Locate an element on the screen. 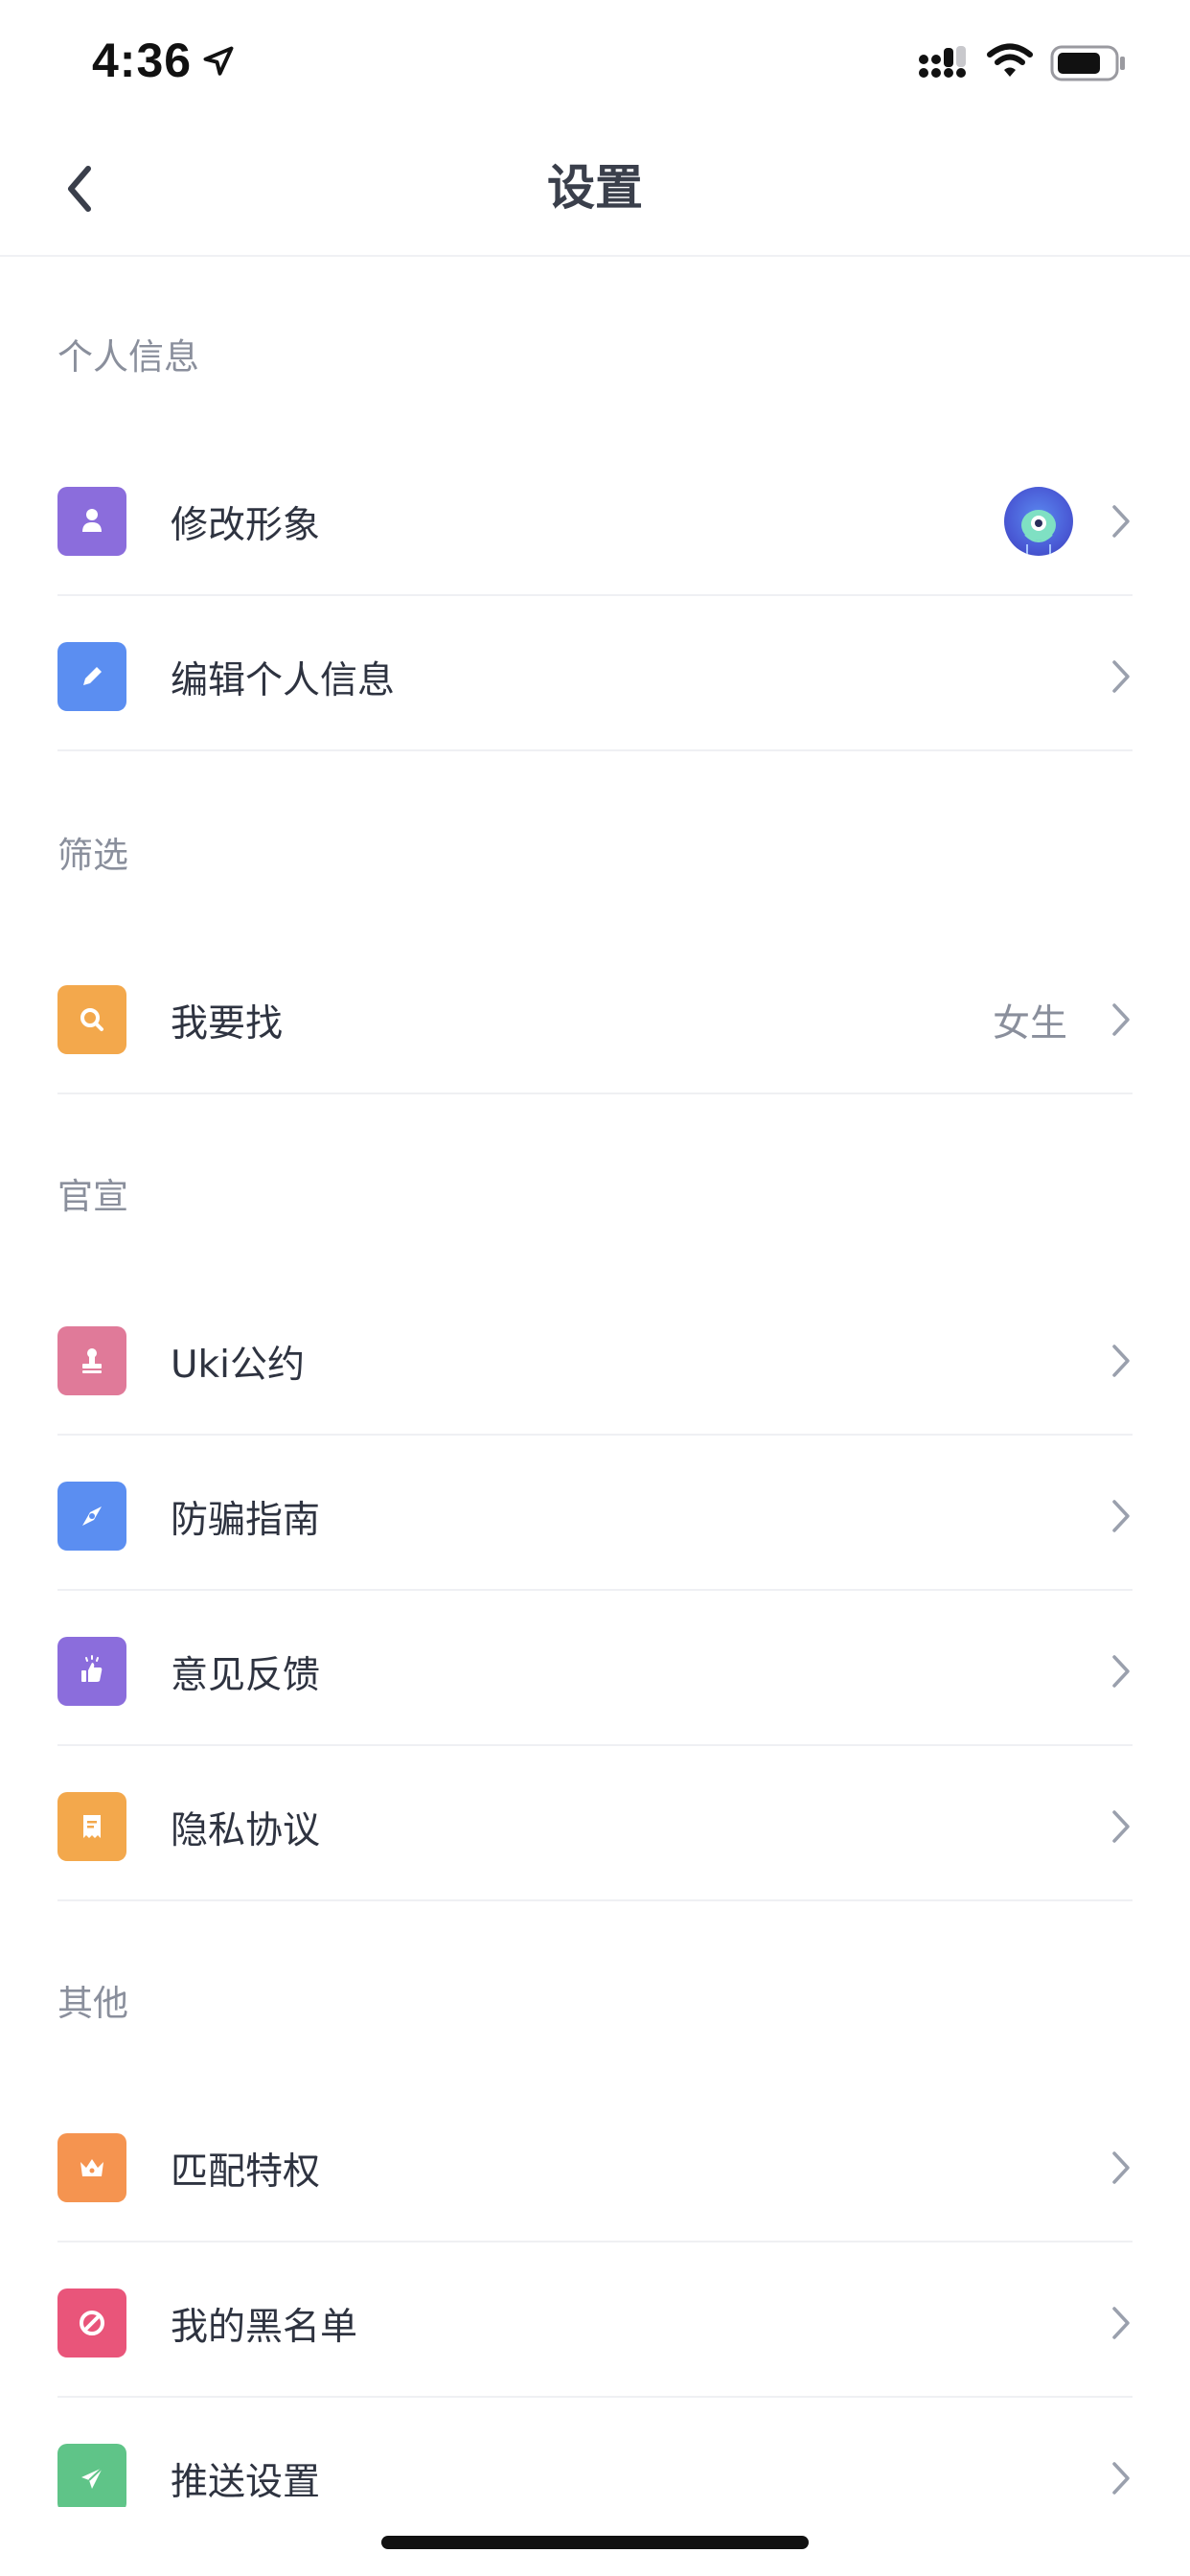 The image size is (1190, 2576). compass-icon is located at coordinates (92, 1516).